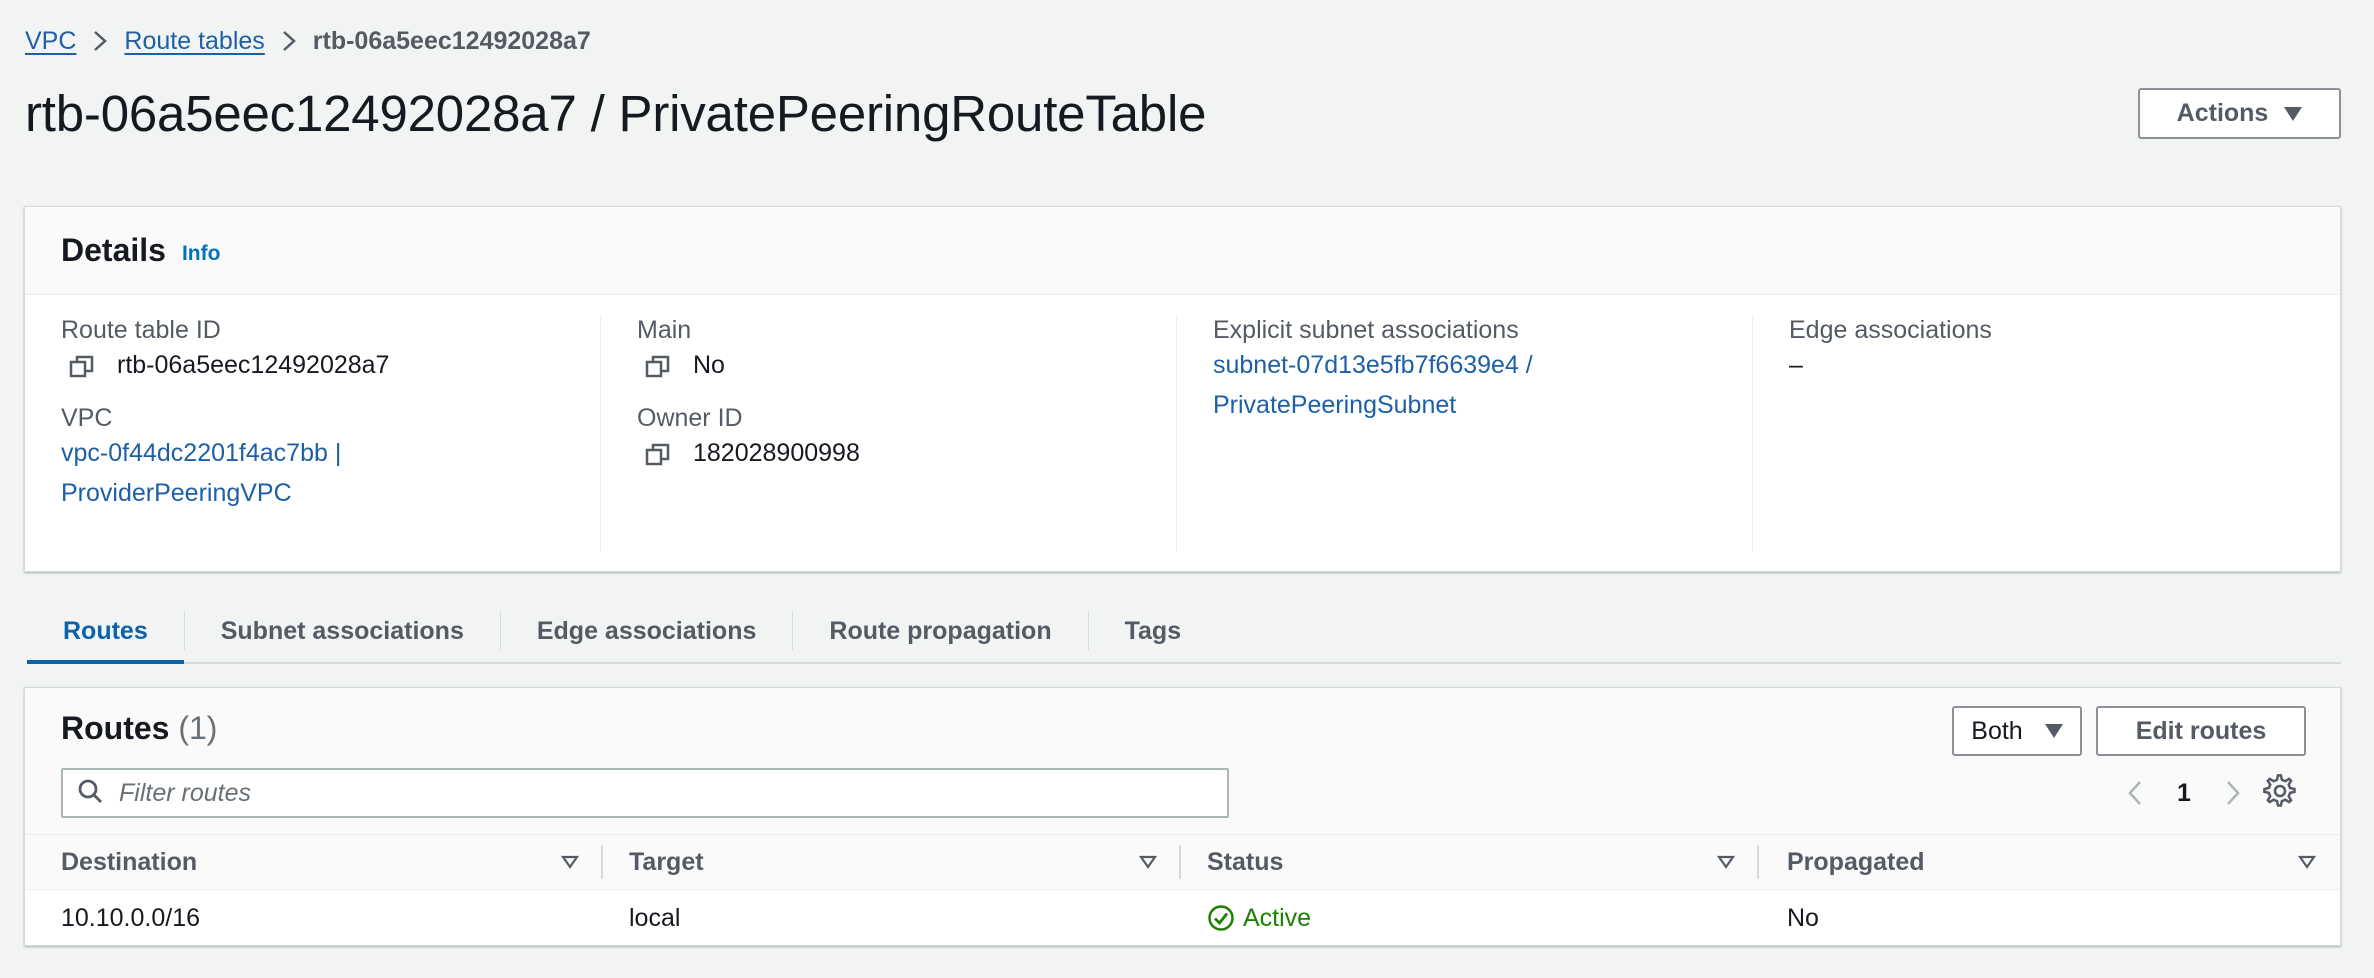 This screenshot has height=978, width=2374. I want to click on route-table-id-value-row: rtb-06a5eec12492028a7, so click(330, 365).